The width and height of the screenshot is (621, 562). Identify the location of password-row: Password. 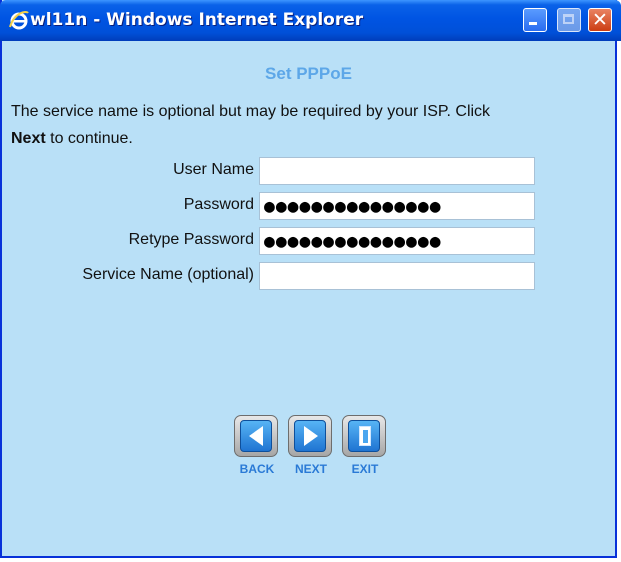
(308, 206).